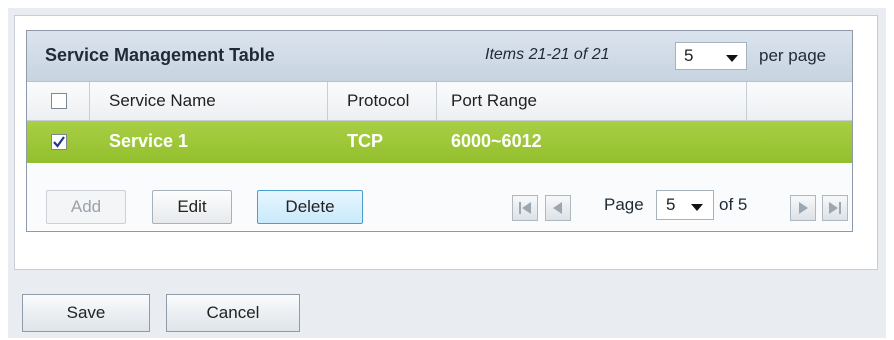 Image resolution: width=894 pixels, height=340 pixels. I want to click on header-port-range: Port Range, so click(494, 101).